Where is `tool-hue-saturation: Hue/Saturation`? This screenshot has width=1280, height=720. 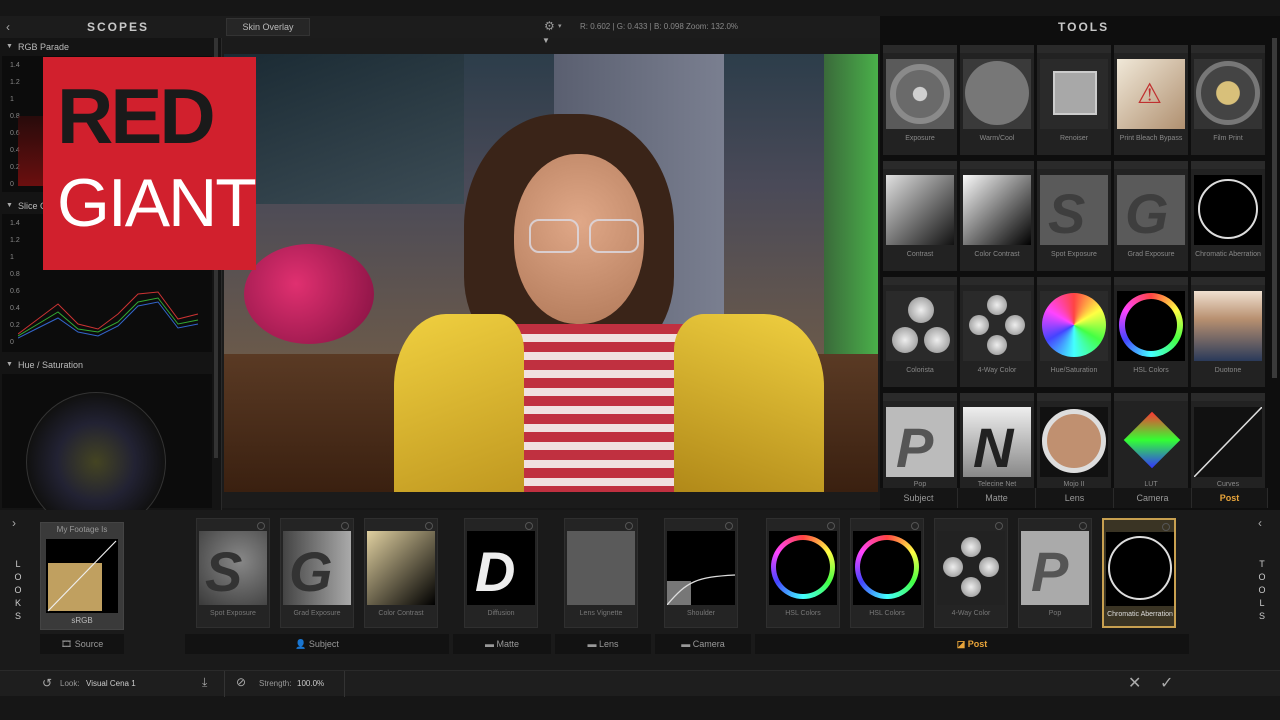 tool-hue-saturation: Hue/Saturation is located at coordinates (1074, 332).